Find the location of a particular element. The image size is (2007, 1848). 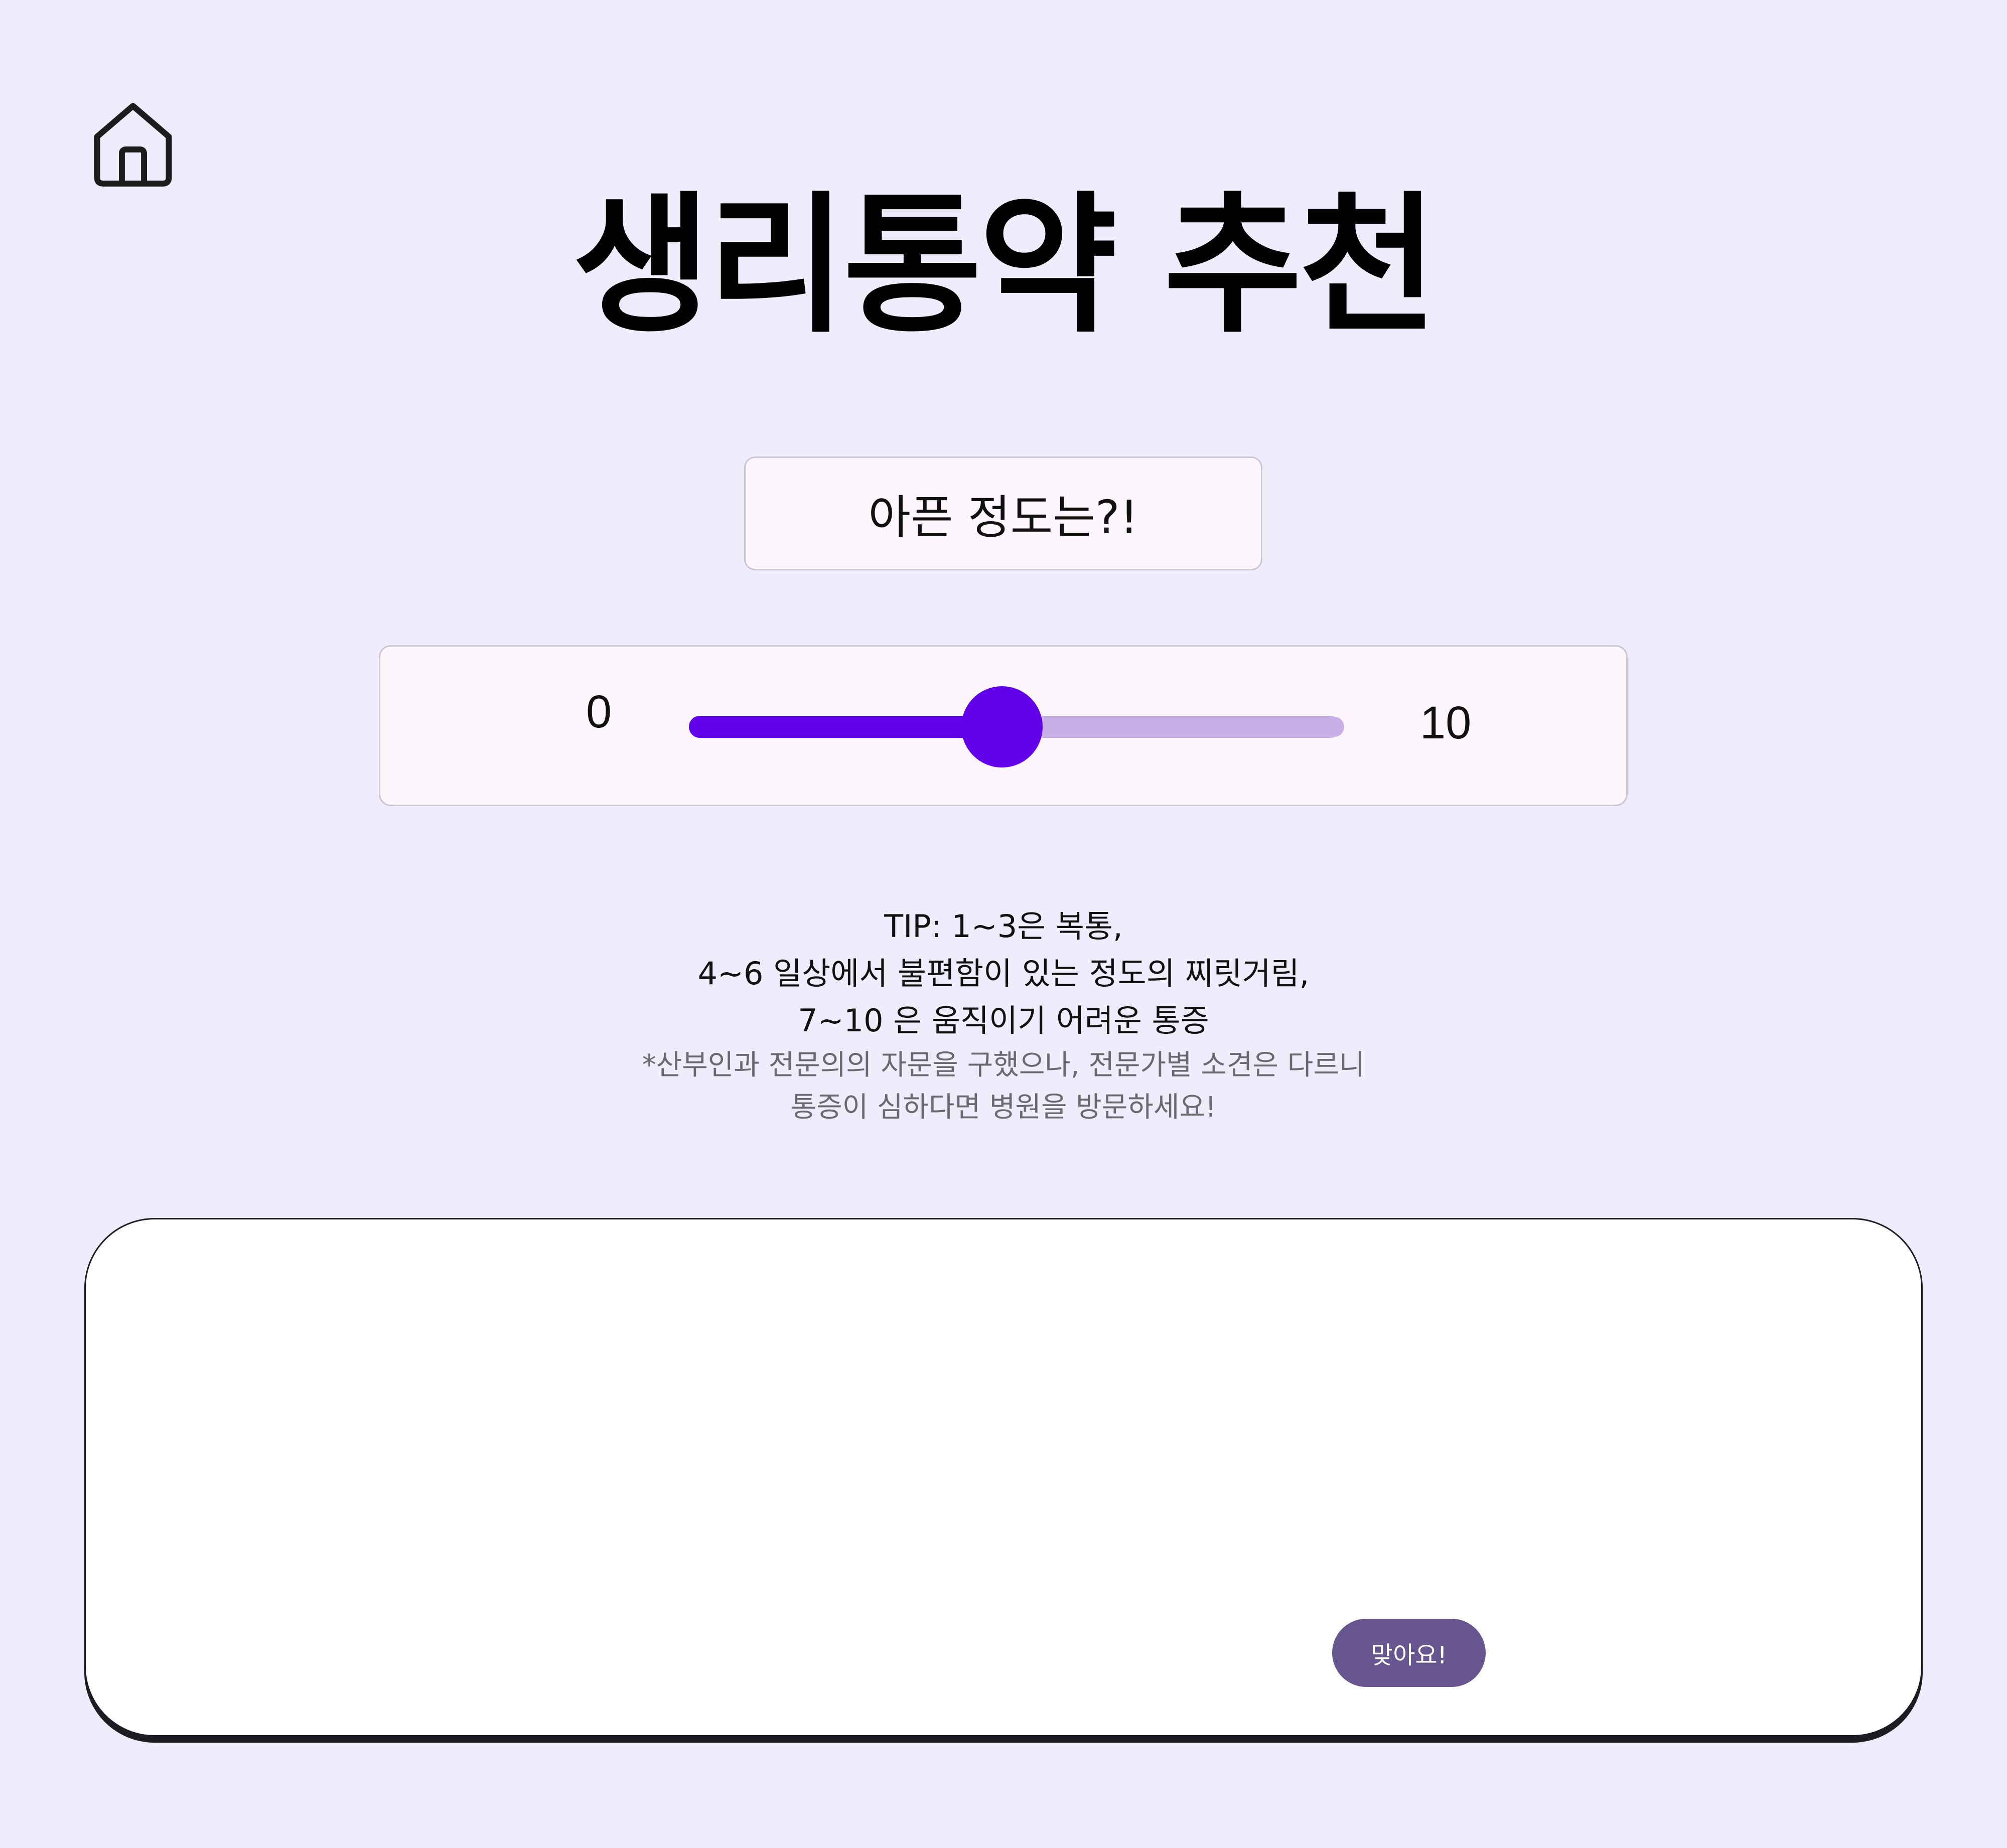

tip-disclaimer: *산부인과 전문의의 자문을 구했으나, 전문가별 소견은 다르니 is located at coordinates (1004, 1065).